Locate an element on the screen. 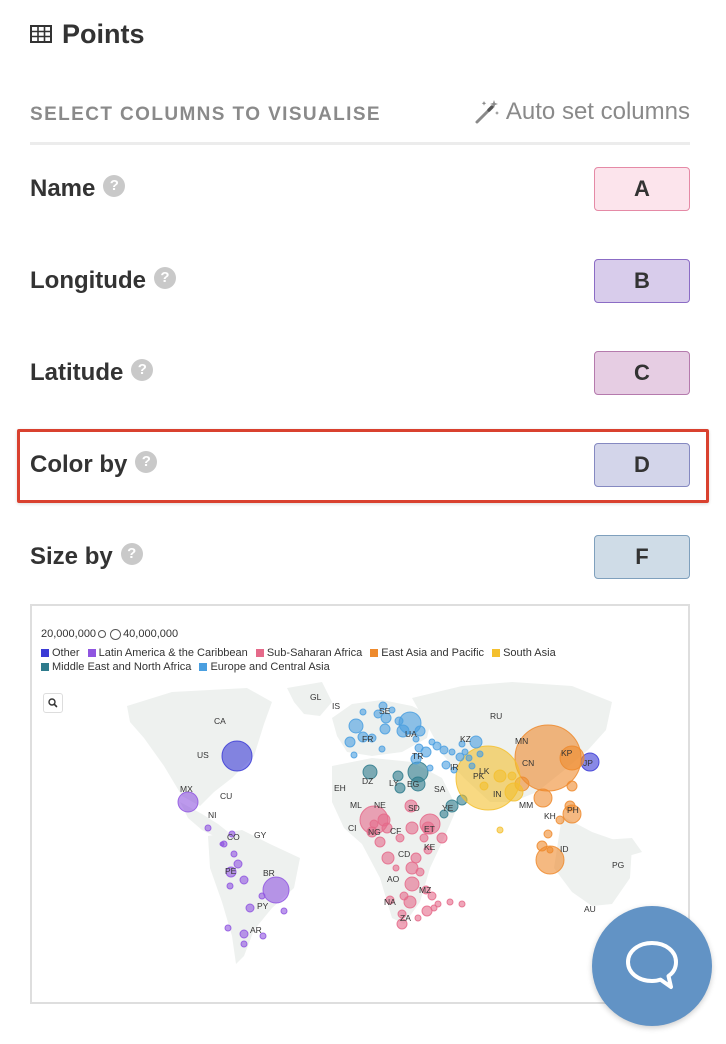  legend-label: Europe and Central Asia is located at coordinates (270, 667).